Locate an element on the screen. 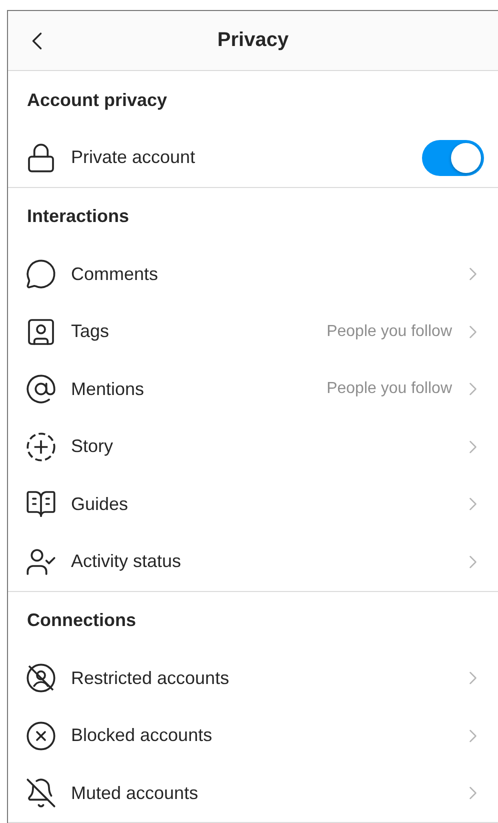 Image resolution: width=498 pixels, height=823 pixels. settings-row: Blocked accounts is located at coordinates (253, 735).